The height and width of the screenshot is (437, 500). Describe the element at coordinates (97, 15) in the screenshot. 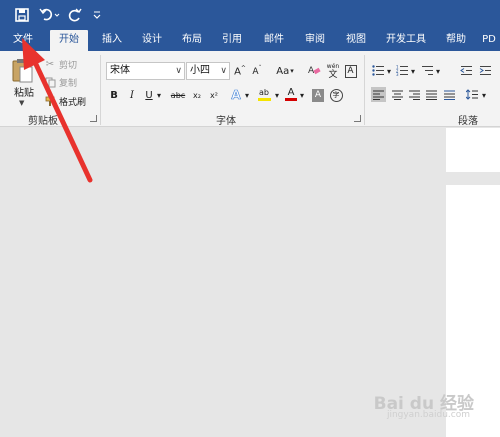

I see `customize-icon` at that location.